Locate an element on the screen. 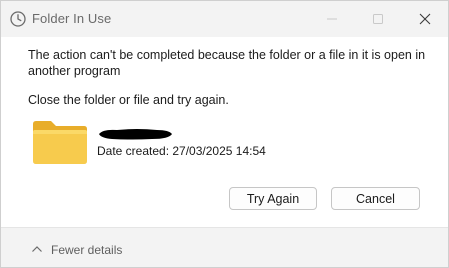  fewer-details-label: Fewer details is located at coordinates (87, 250).